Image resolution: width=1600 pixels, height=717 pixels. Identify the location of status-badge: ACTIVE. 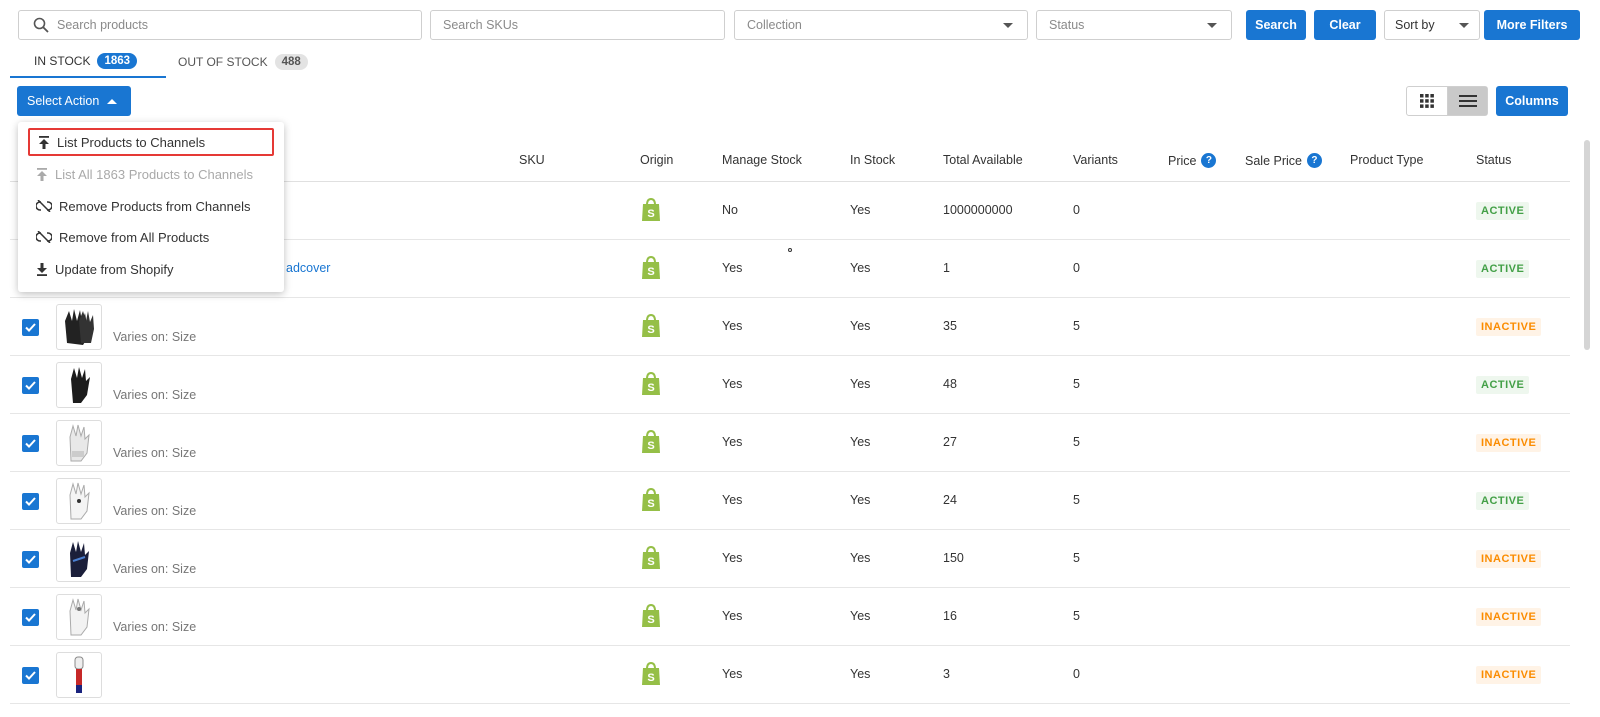
(1503, 501).